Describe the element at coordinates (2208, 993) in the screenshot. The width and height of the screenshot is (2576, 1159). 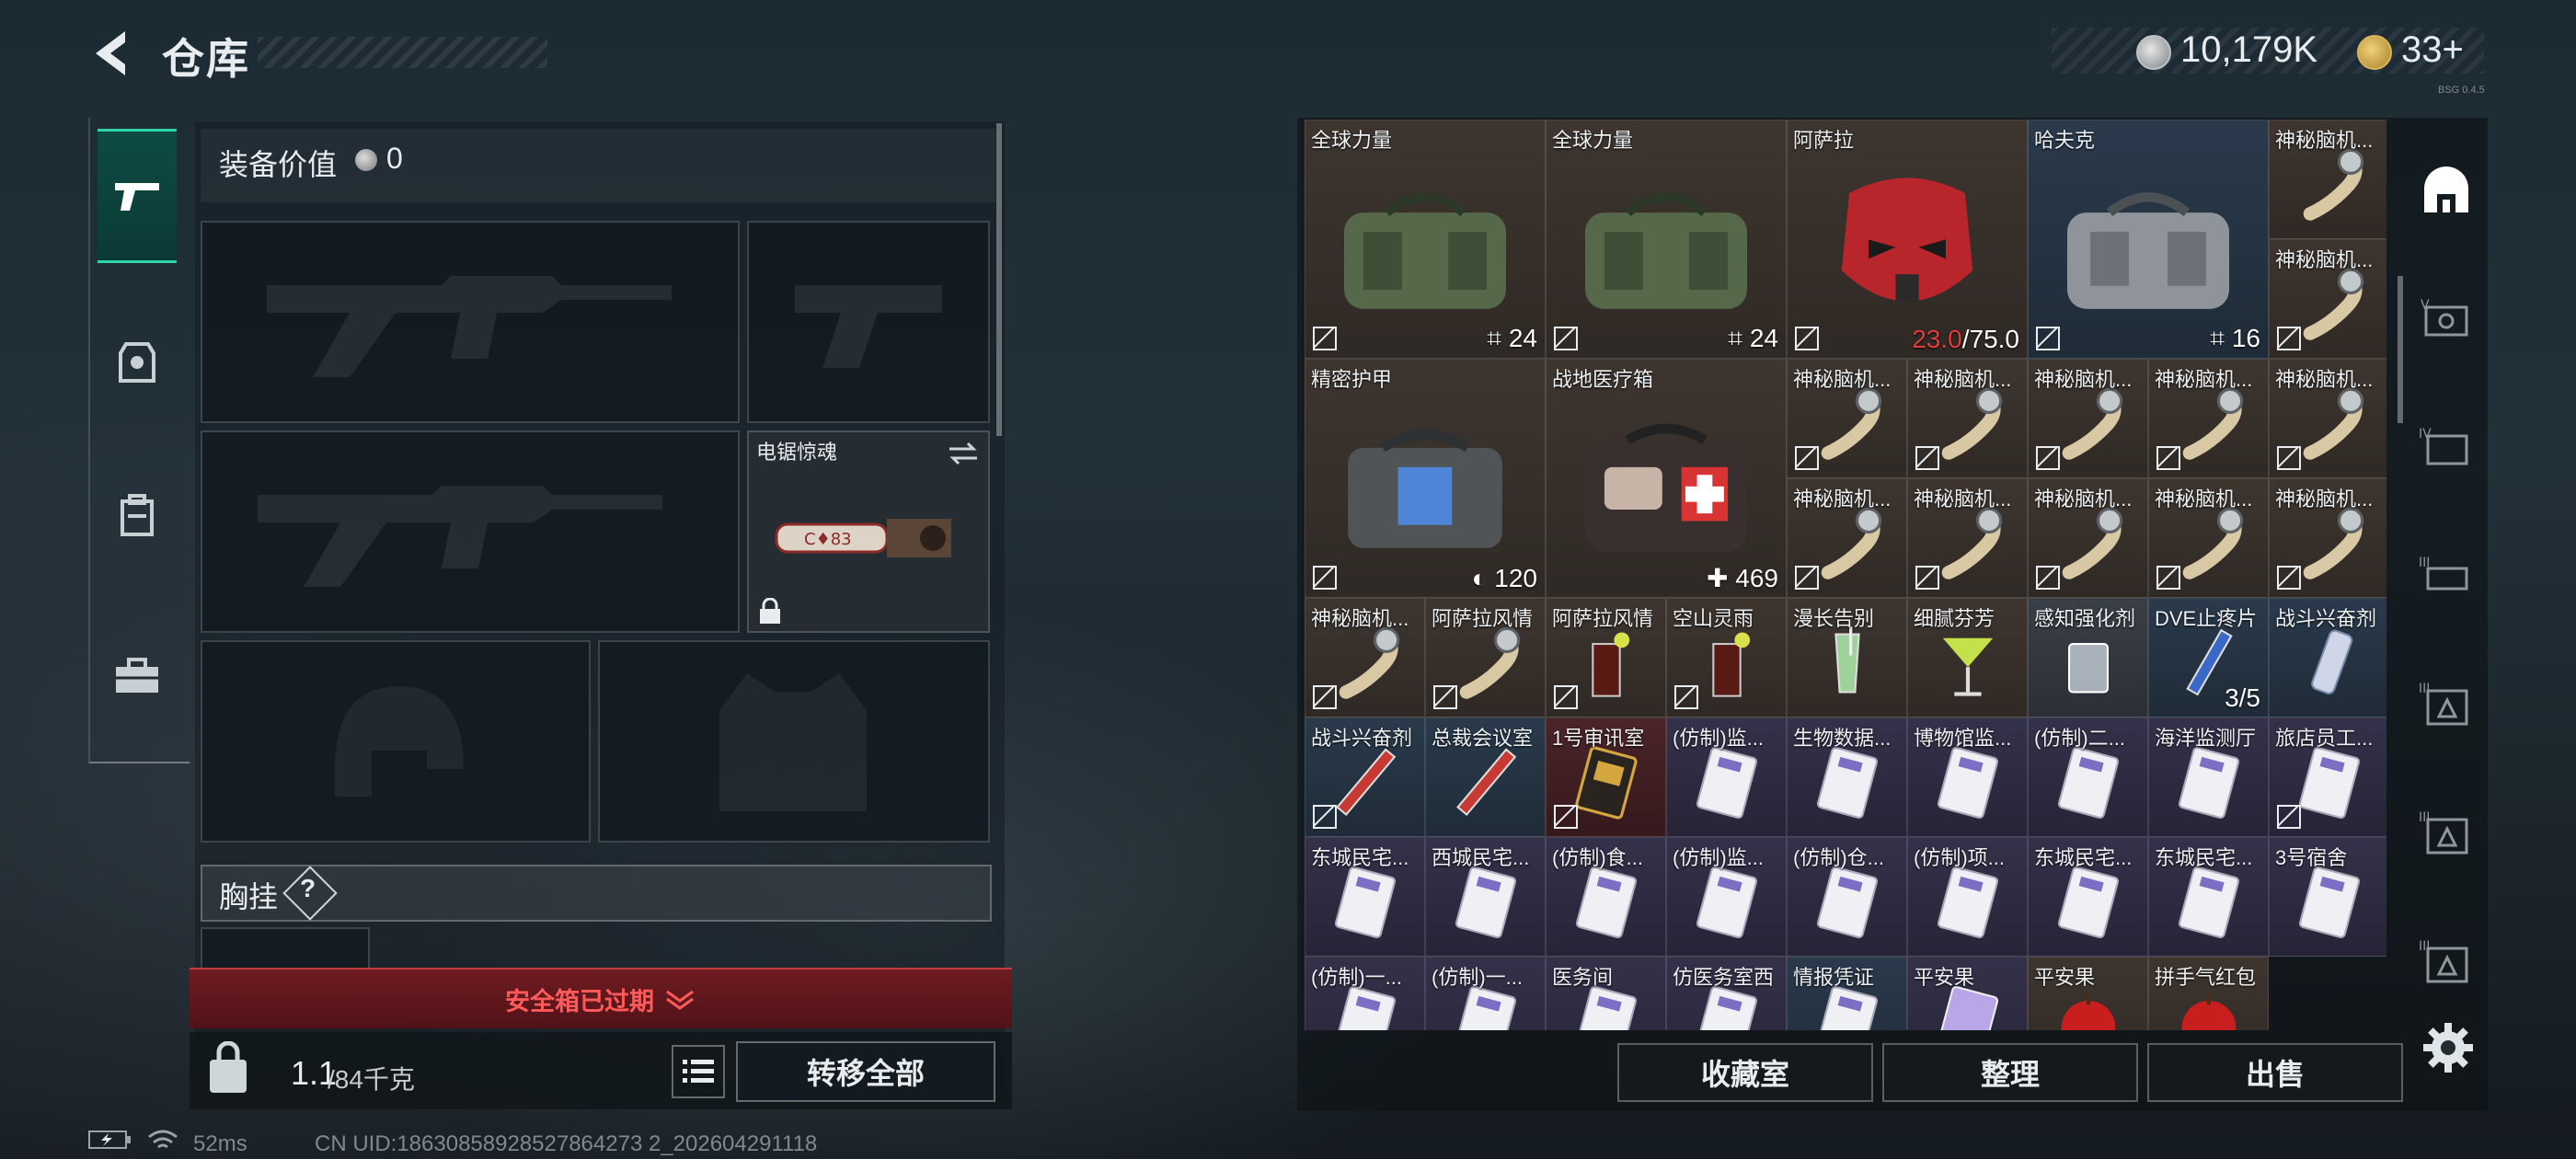
I see `inventory-item: 拼手气红包` at that location.